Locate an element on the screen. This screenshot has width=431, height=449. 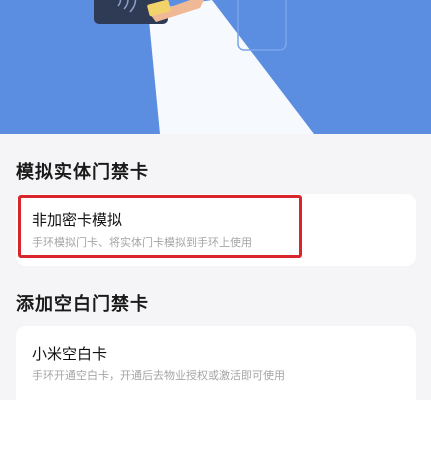
bottom-blank-area is located at coordinates (215, 424).